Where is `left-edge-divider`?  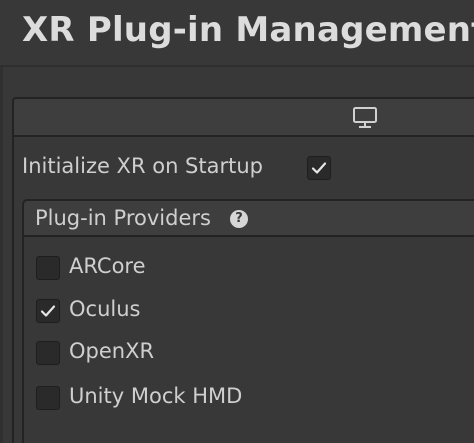
left-edge-divider is located at coordinates (1, 255).